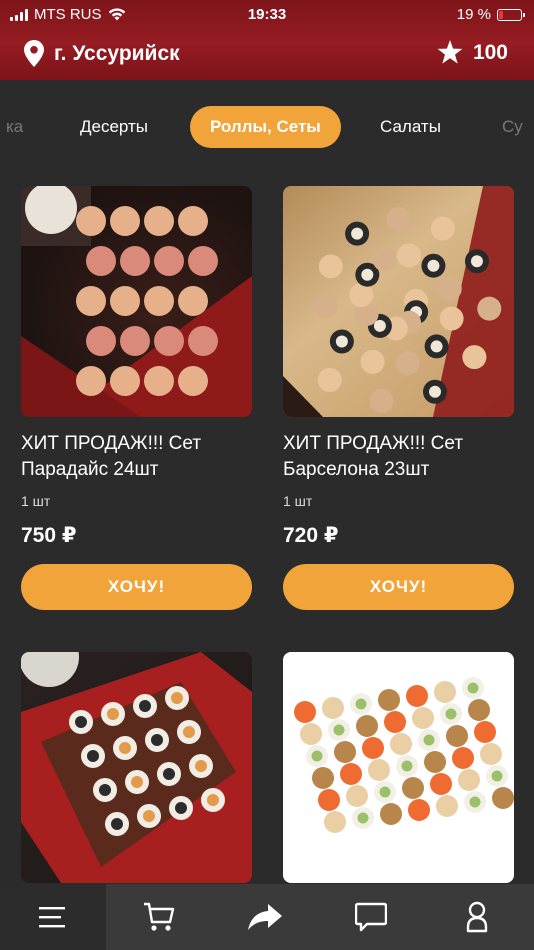 This screenshot has width=534, height=950. What do you see at coordinates (512, 127) in the screenshot?
I see `tab-partial-right: Су` at bounding box center [512, 127].